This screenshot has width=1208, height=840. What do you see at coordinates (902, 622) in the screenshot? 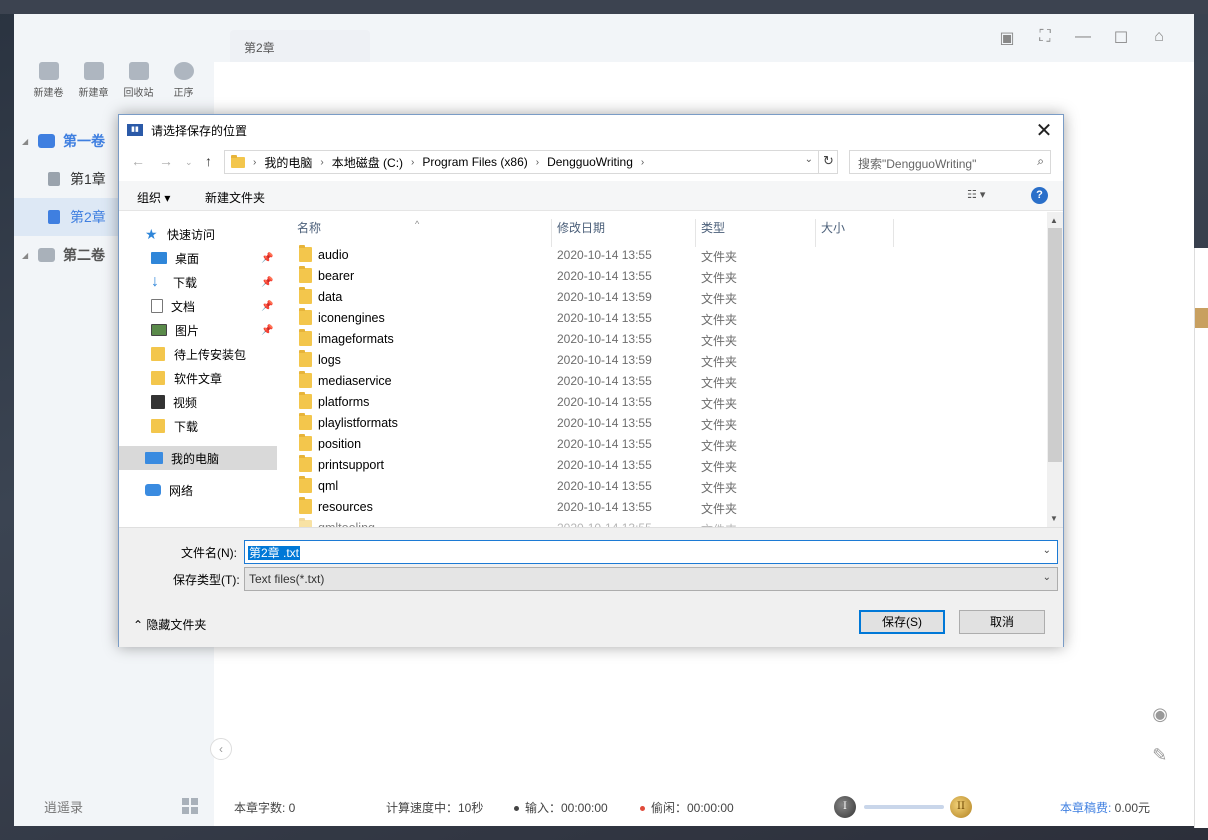
I see `save-button: 保存(S)` at bounding box center [902, 622].